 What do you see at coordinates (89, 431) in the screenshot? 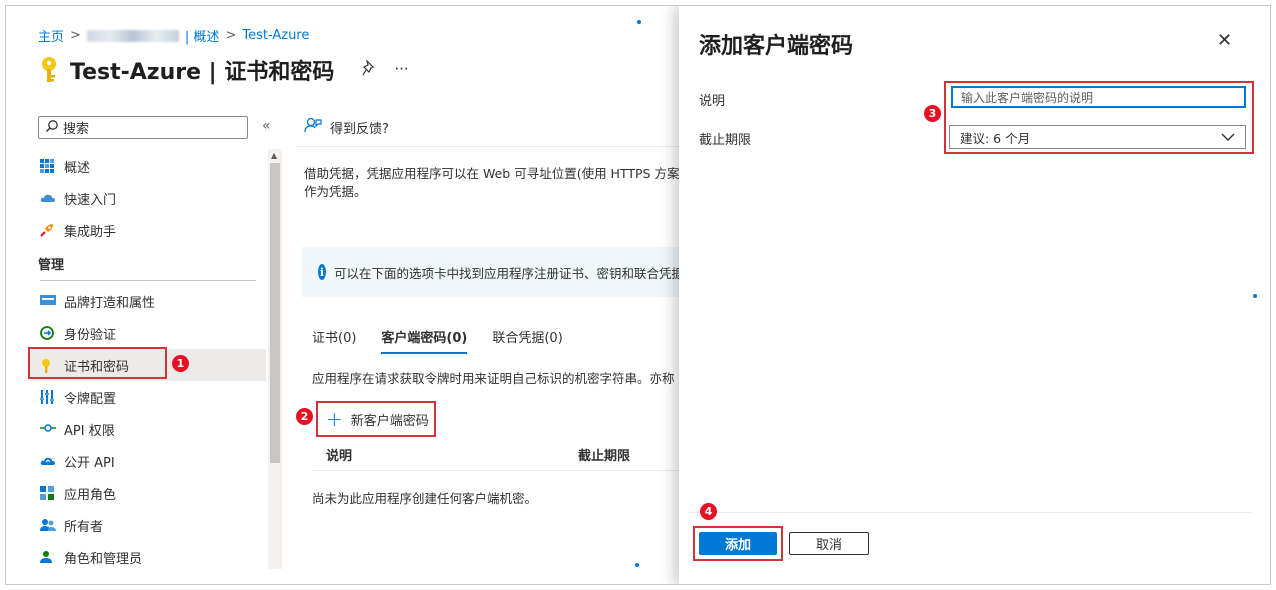
I see `sidebar-item-label: API 权限` at bounding box center [89, 431].